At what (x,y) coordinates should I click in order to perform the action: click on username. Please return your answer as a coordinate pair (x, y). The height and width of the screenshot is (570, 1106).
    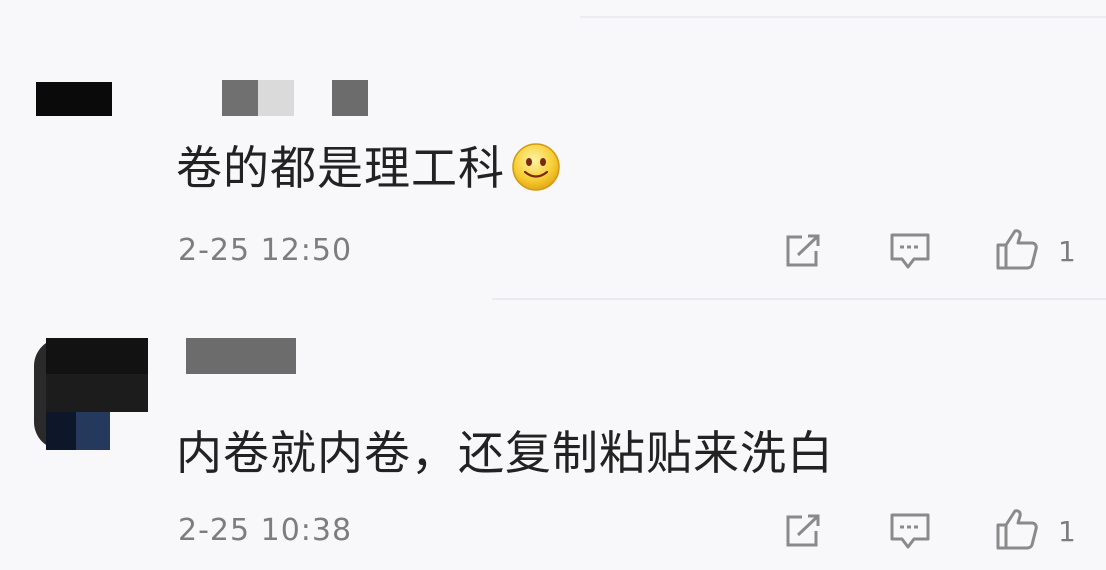
    Looking at the image, I should click on (241, 356).